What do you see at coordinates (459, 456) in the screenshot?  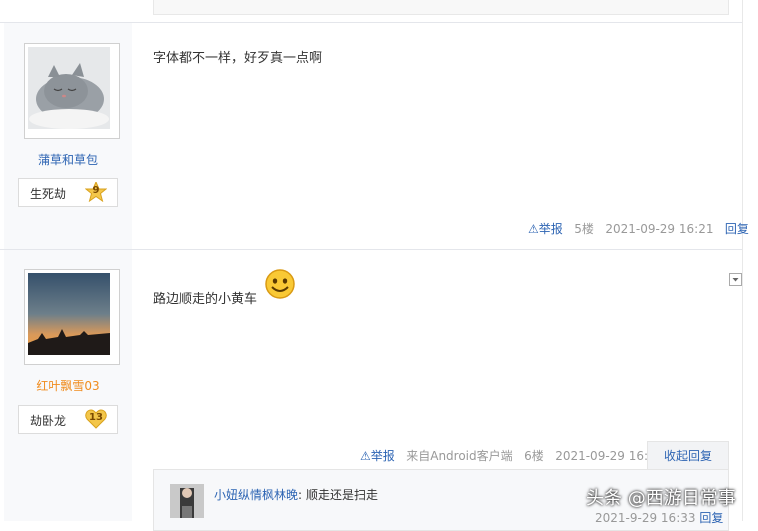 I see `client-source: 来自Android客户端` at bounding box center [459, 456].